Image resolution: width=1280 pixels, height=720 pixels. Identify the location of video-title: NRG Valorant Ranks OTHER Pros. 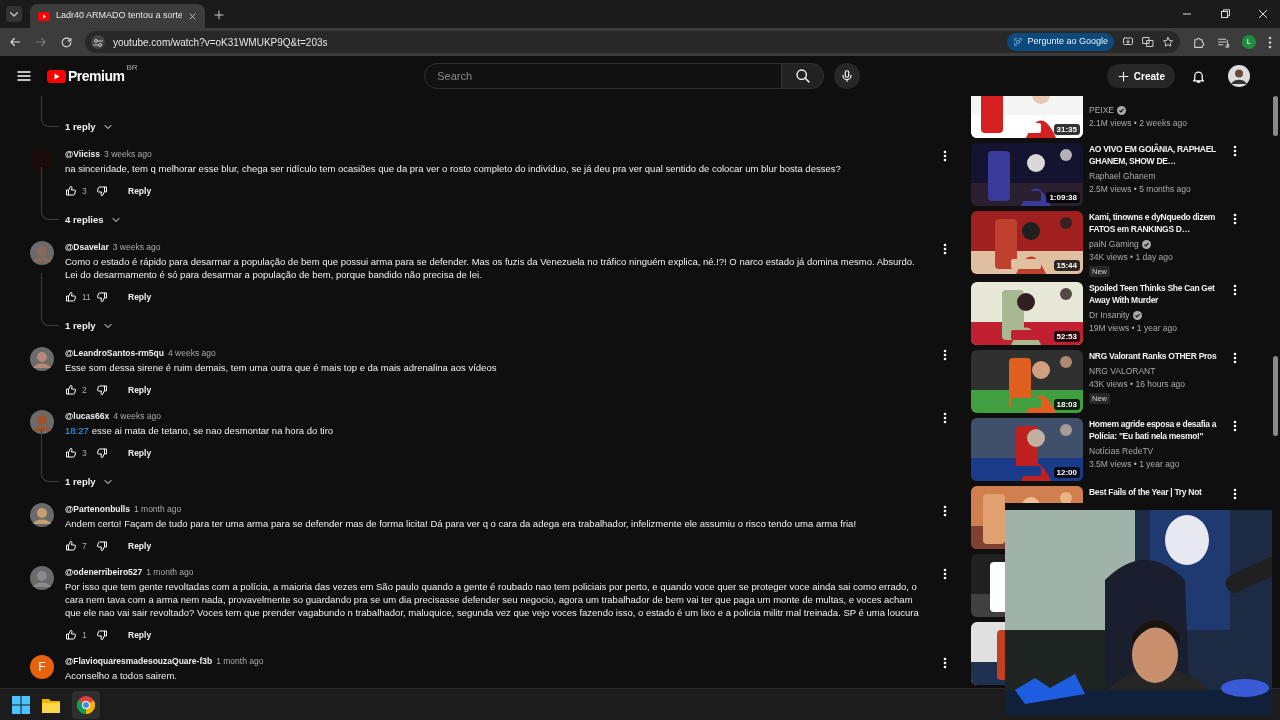
(1153, 356).